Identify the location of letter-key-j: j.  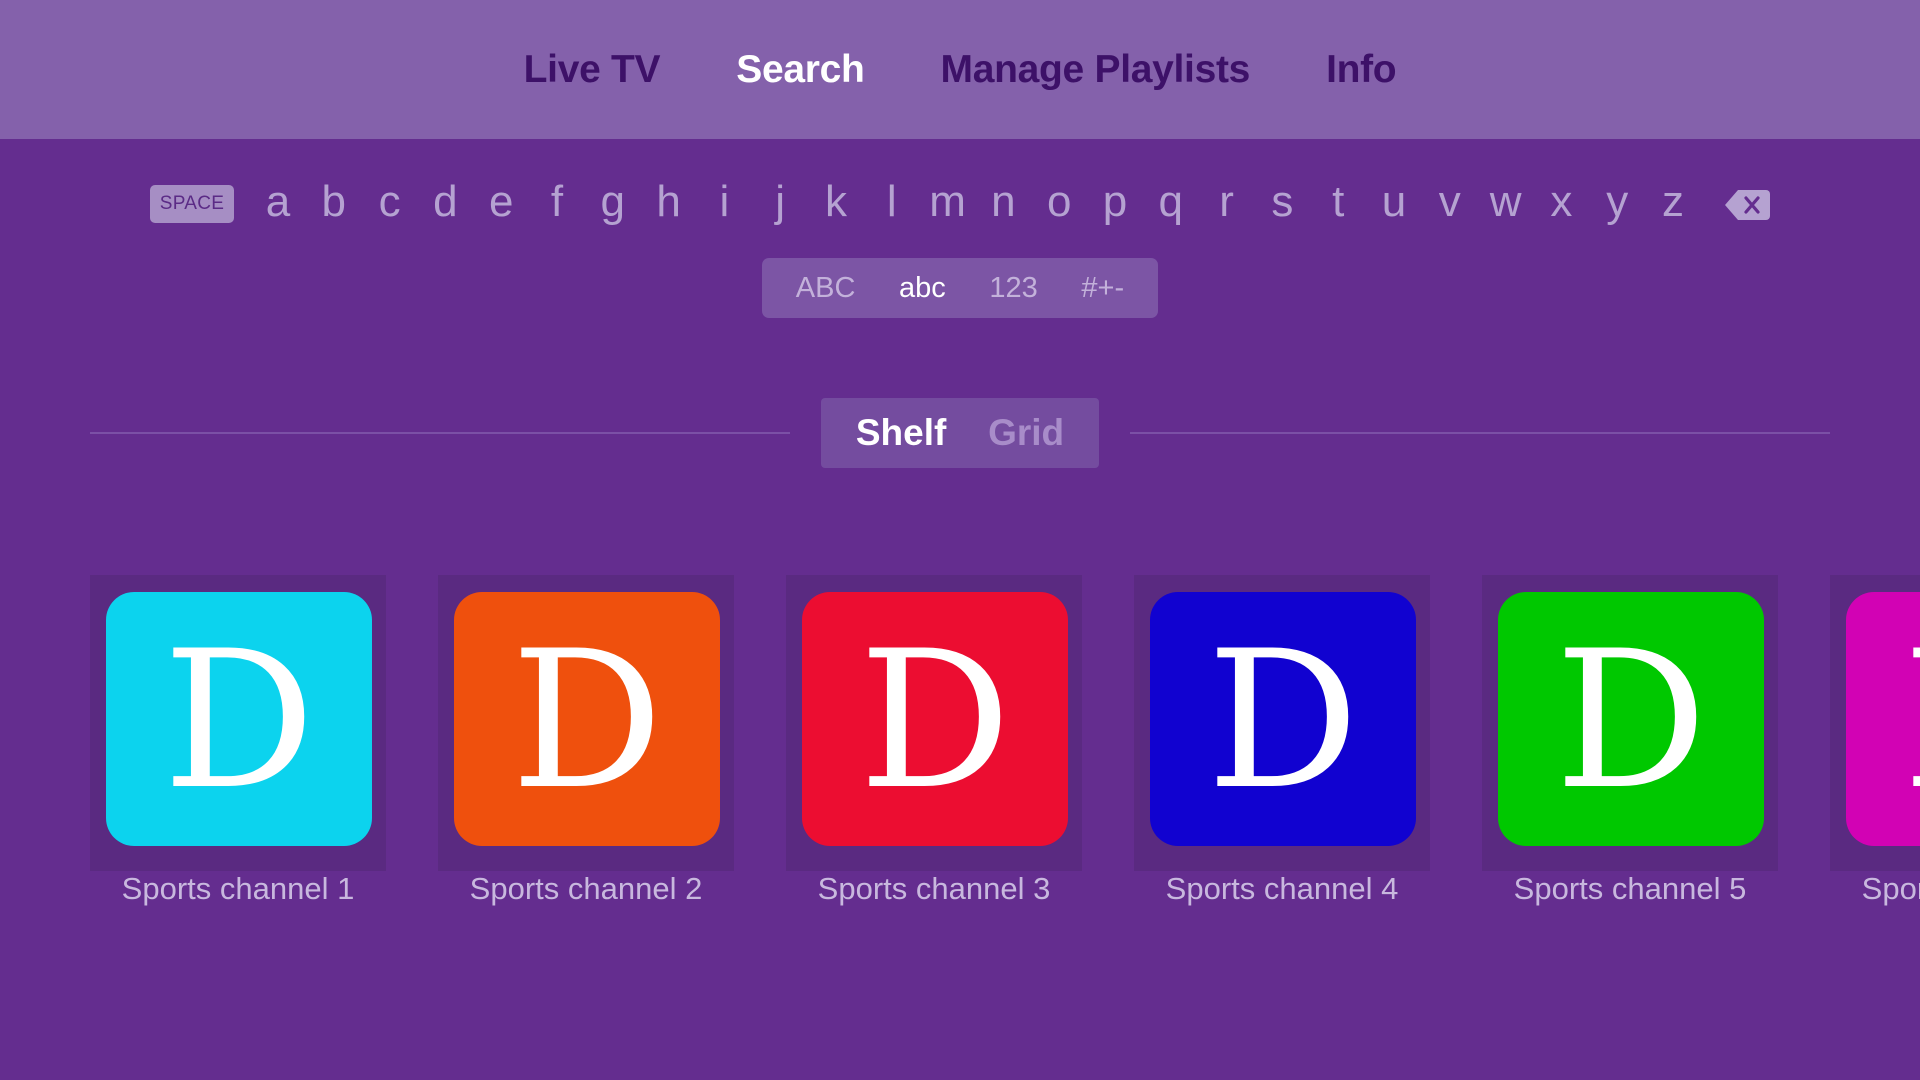
(780, 204).